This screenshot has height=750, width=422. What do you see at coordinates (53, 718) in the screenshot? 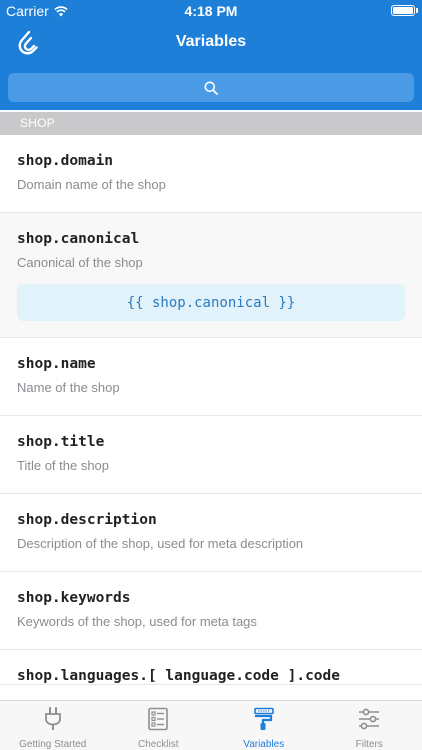
I see `plug-icon` at bounding box center [53, 718].